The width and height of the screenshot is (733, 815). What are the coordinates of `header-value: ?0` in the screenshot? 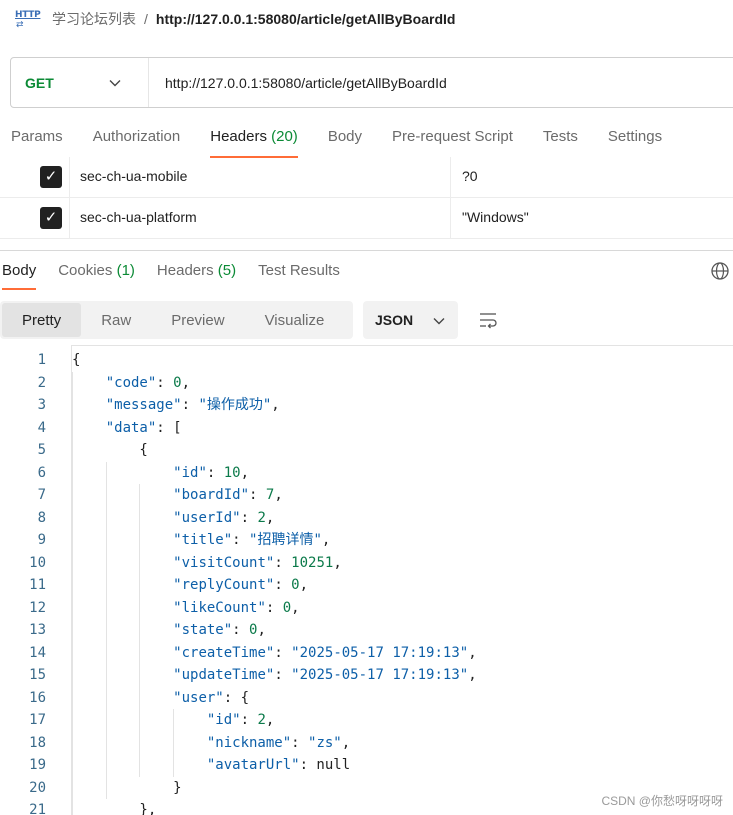 It's located at (470, 176).